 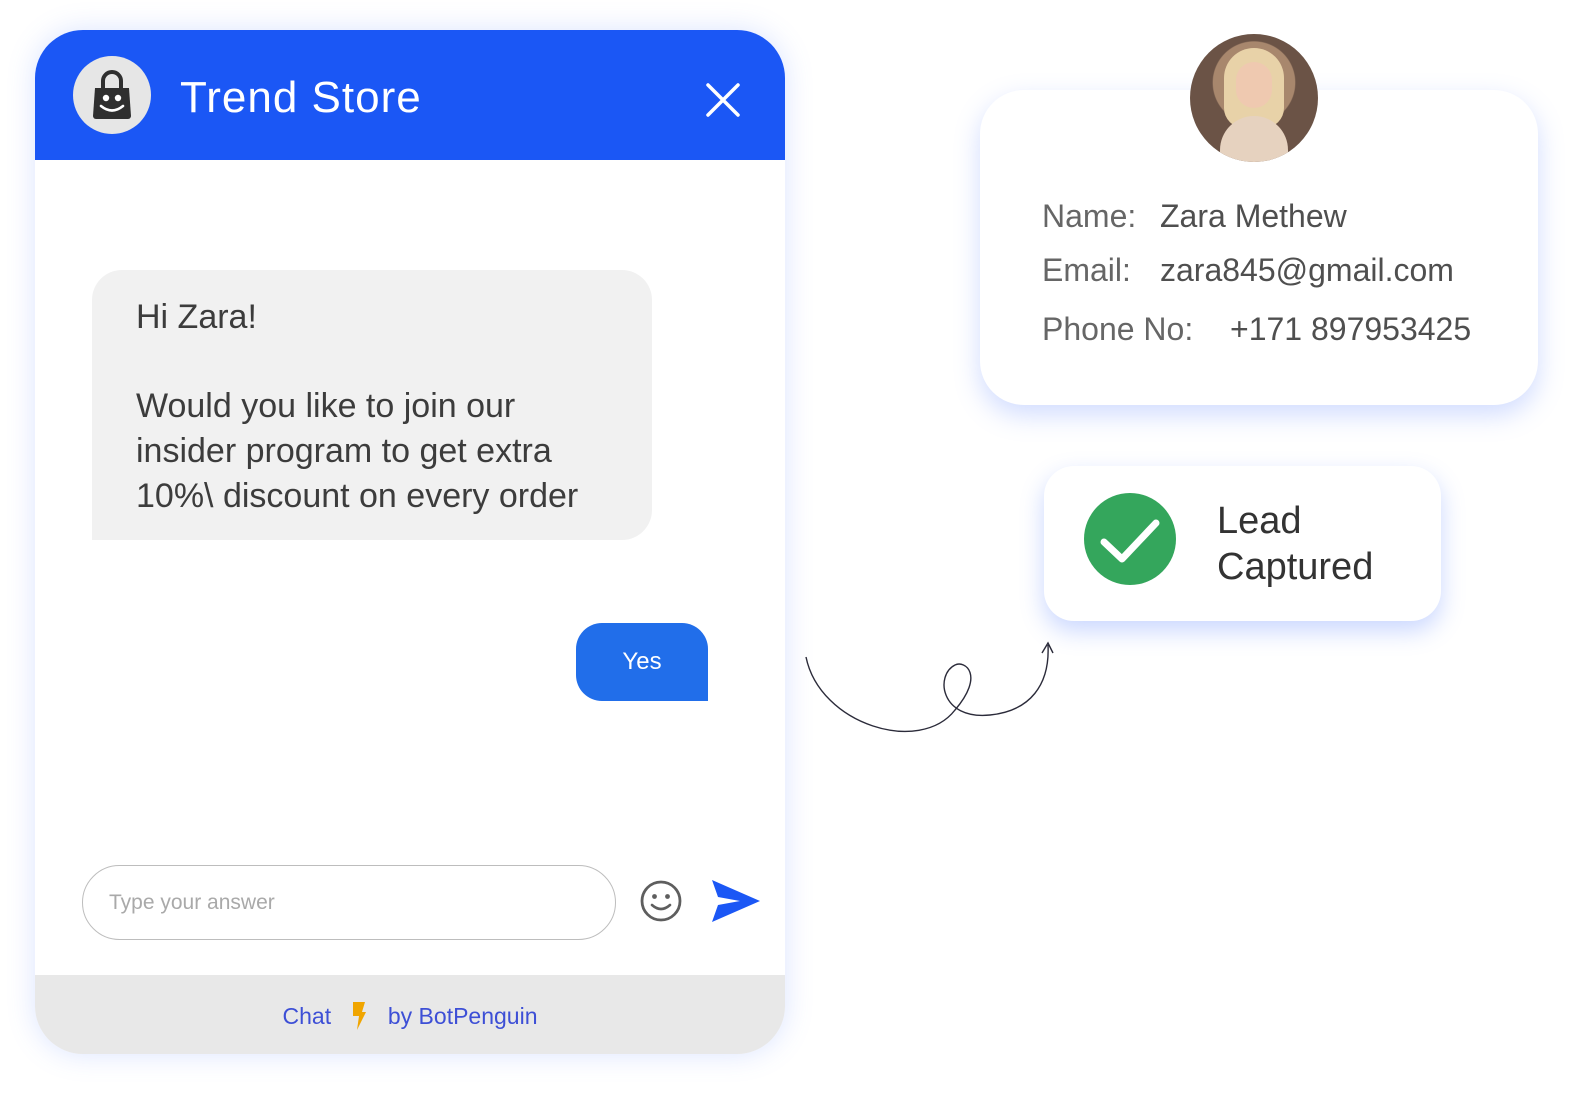 What do you see at coordinates (1295, 567) in the screenshot?
I see `lead-status-line2: Captured` at bounding box center [1295, 567].